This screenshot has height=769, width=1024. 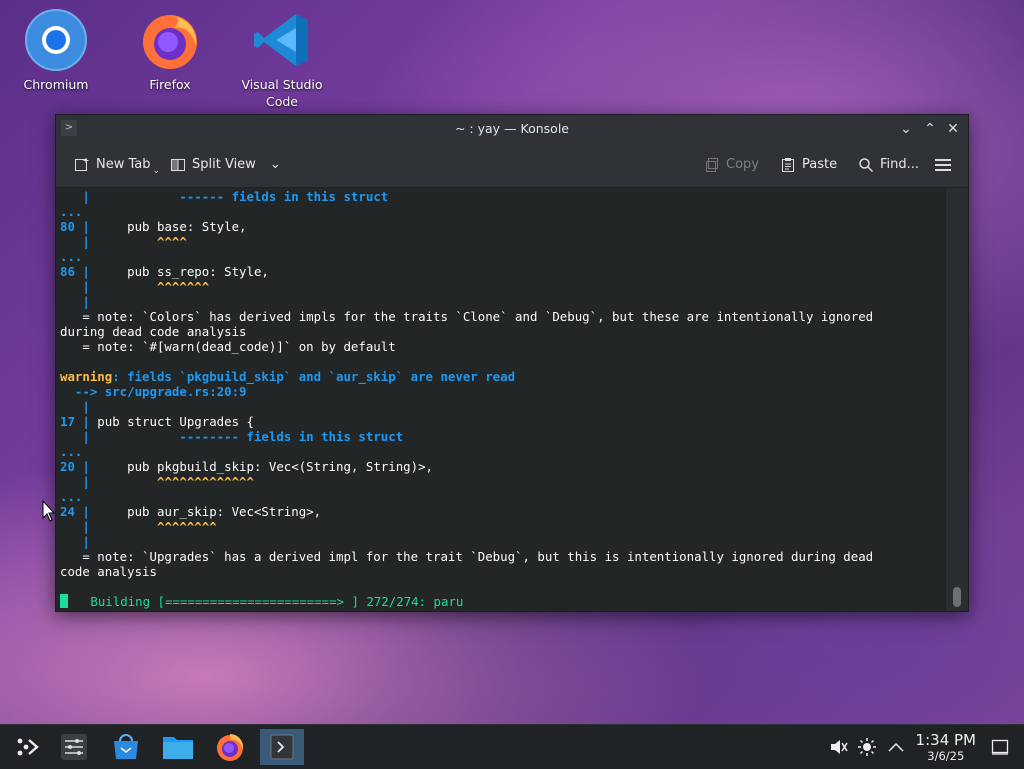 What do you see at coordinates (153, 331) in the screenshot?
I see `terminal-line: during dead code analysis` at bounding box center [153, 331].